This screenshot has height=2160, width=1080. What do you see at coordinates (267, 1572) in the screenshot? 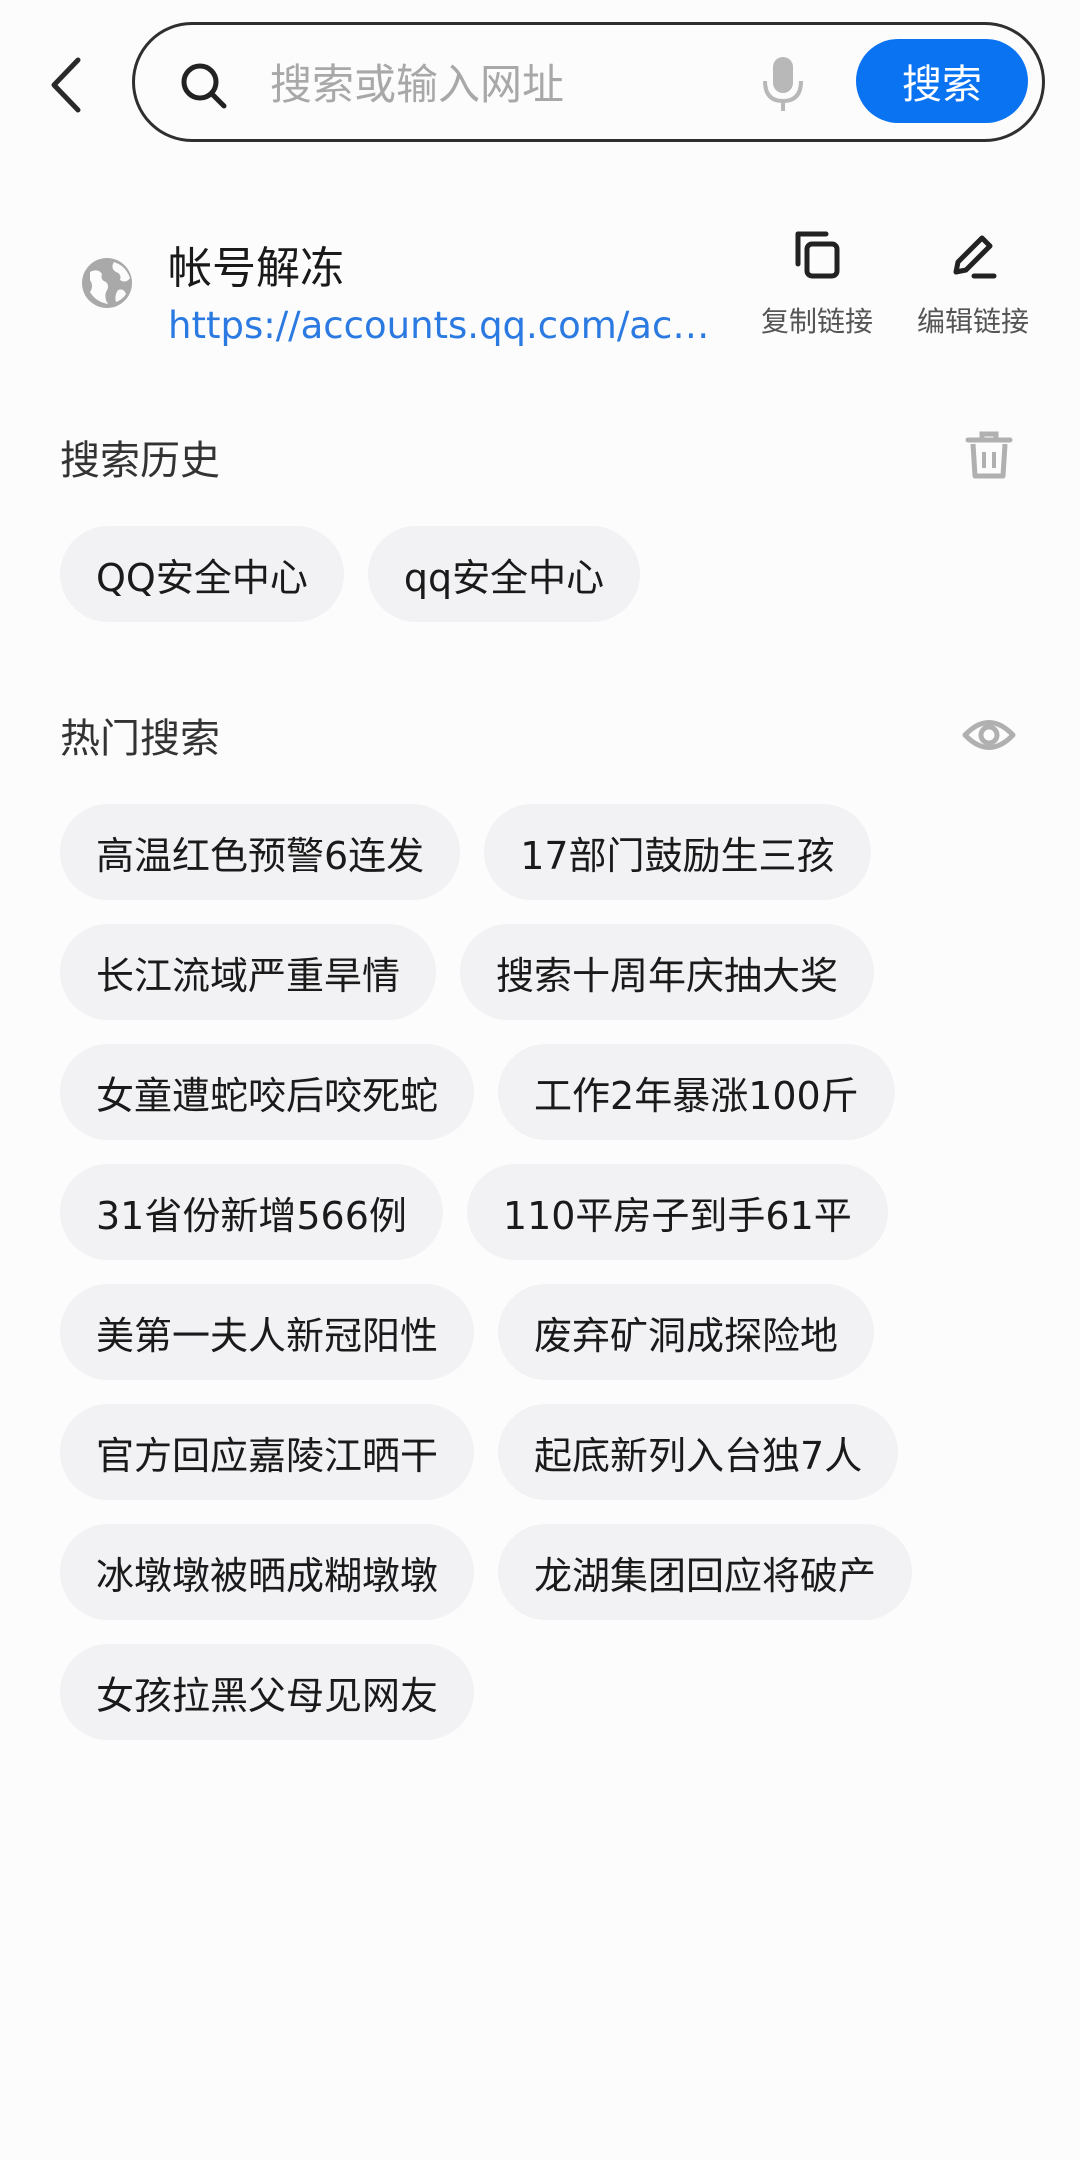
I see `hot-search-chip: 冰墩墩被晒成糊墩墩` at bounding box center [267, 1572].